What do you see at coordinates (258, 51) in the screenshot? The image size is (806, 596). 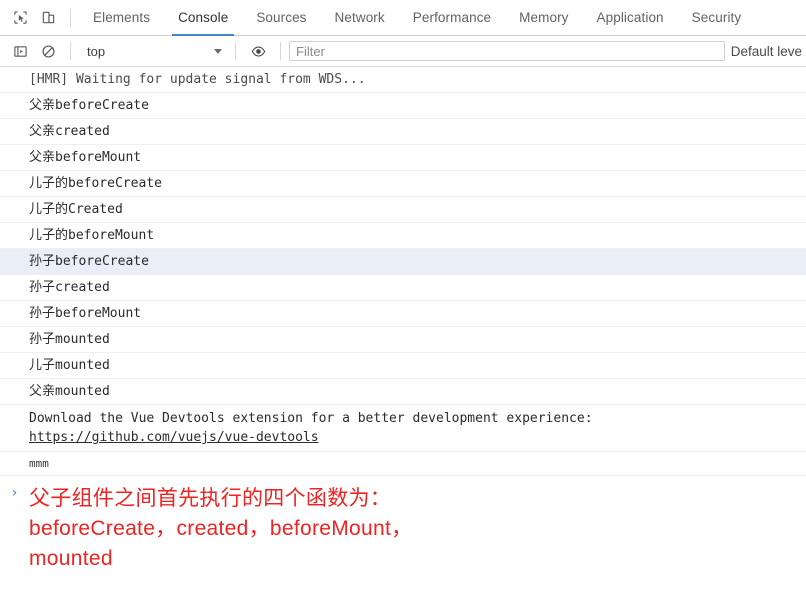 I see `live-expression-eye-icon` at bounding box center [258, 51].